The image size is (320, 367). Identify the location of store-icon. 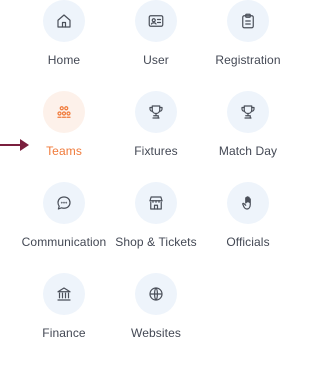
(156, 203).